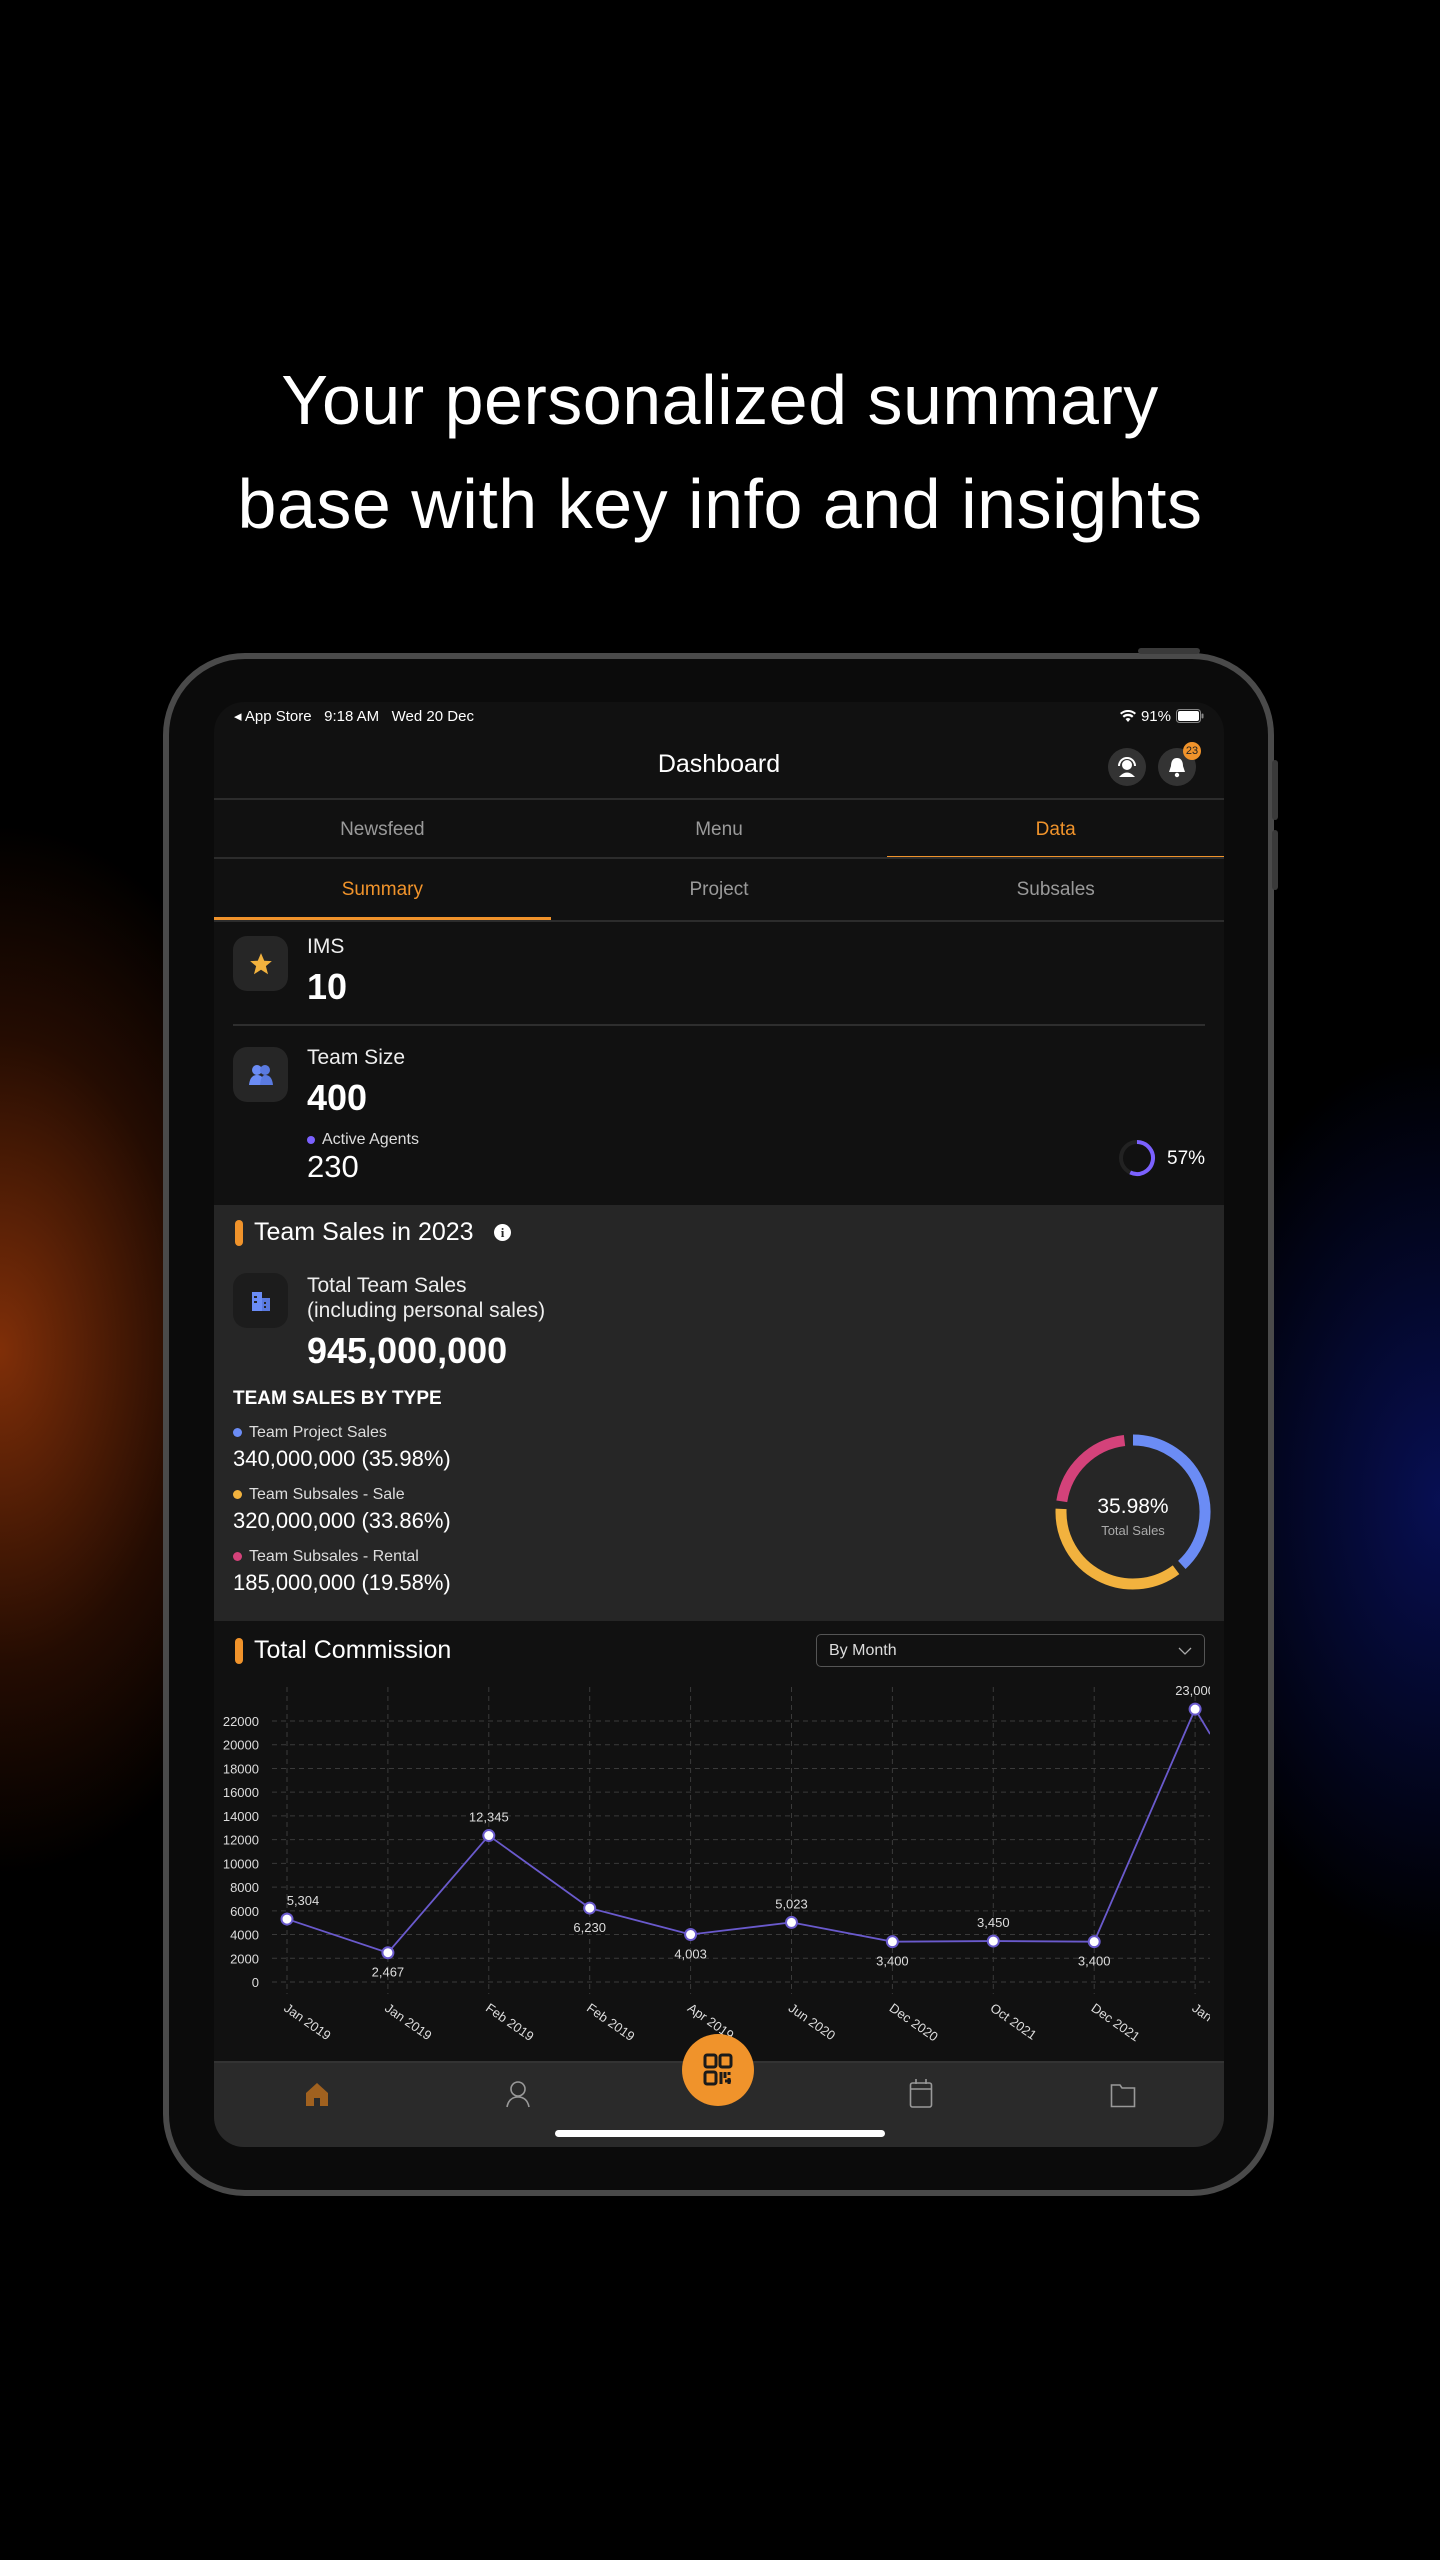  I want to click on headline-line-1: Your personalized summary, so click(720, 400).